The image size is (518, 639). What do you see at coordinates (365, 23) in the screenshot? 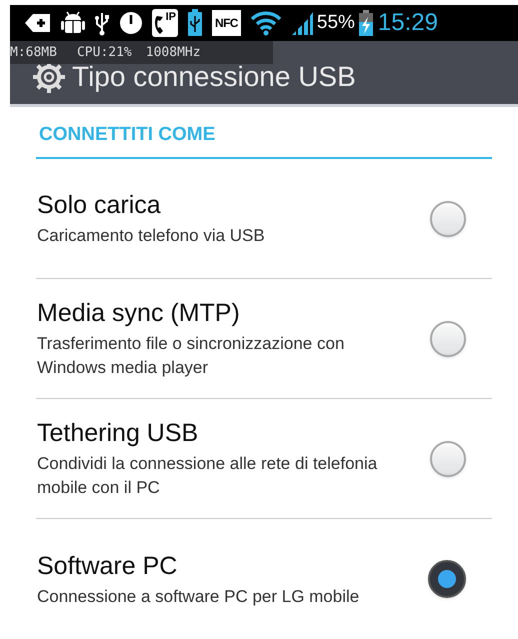
I see `battery-charging-icon` at bounding box center [365, 23].